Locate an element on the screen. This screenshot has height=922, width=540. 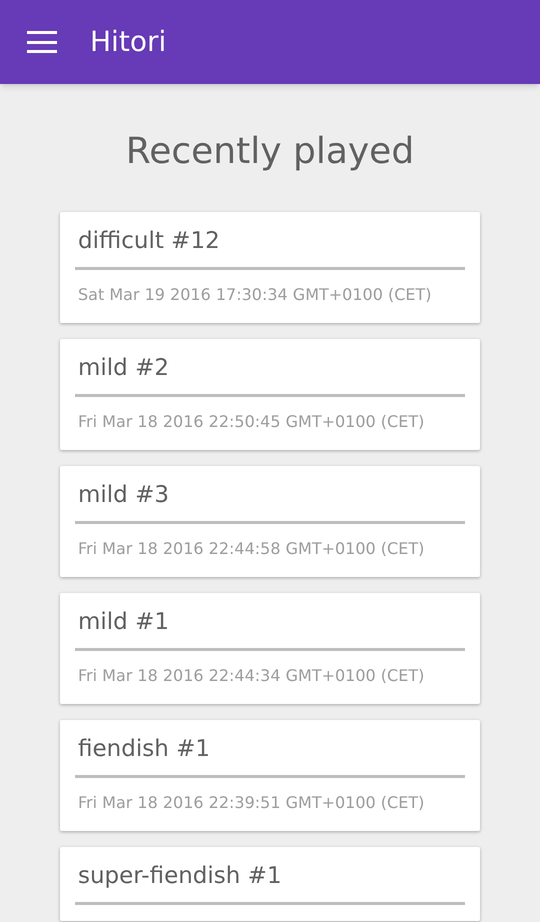
played-date: Fri Mar 18 2016 22:50:45 GMT+0100 (CET) is located at coordinates (251, 422).